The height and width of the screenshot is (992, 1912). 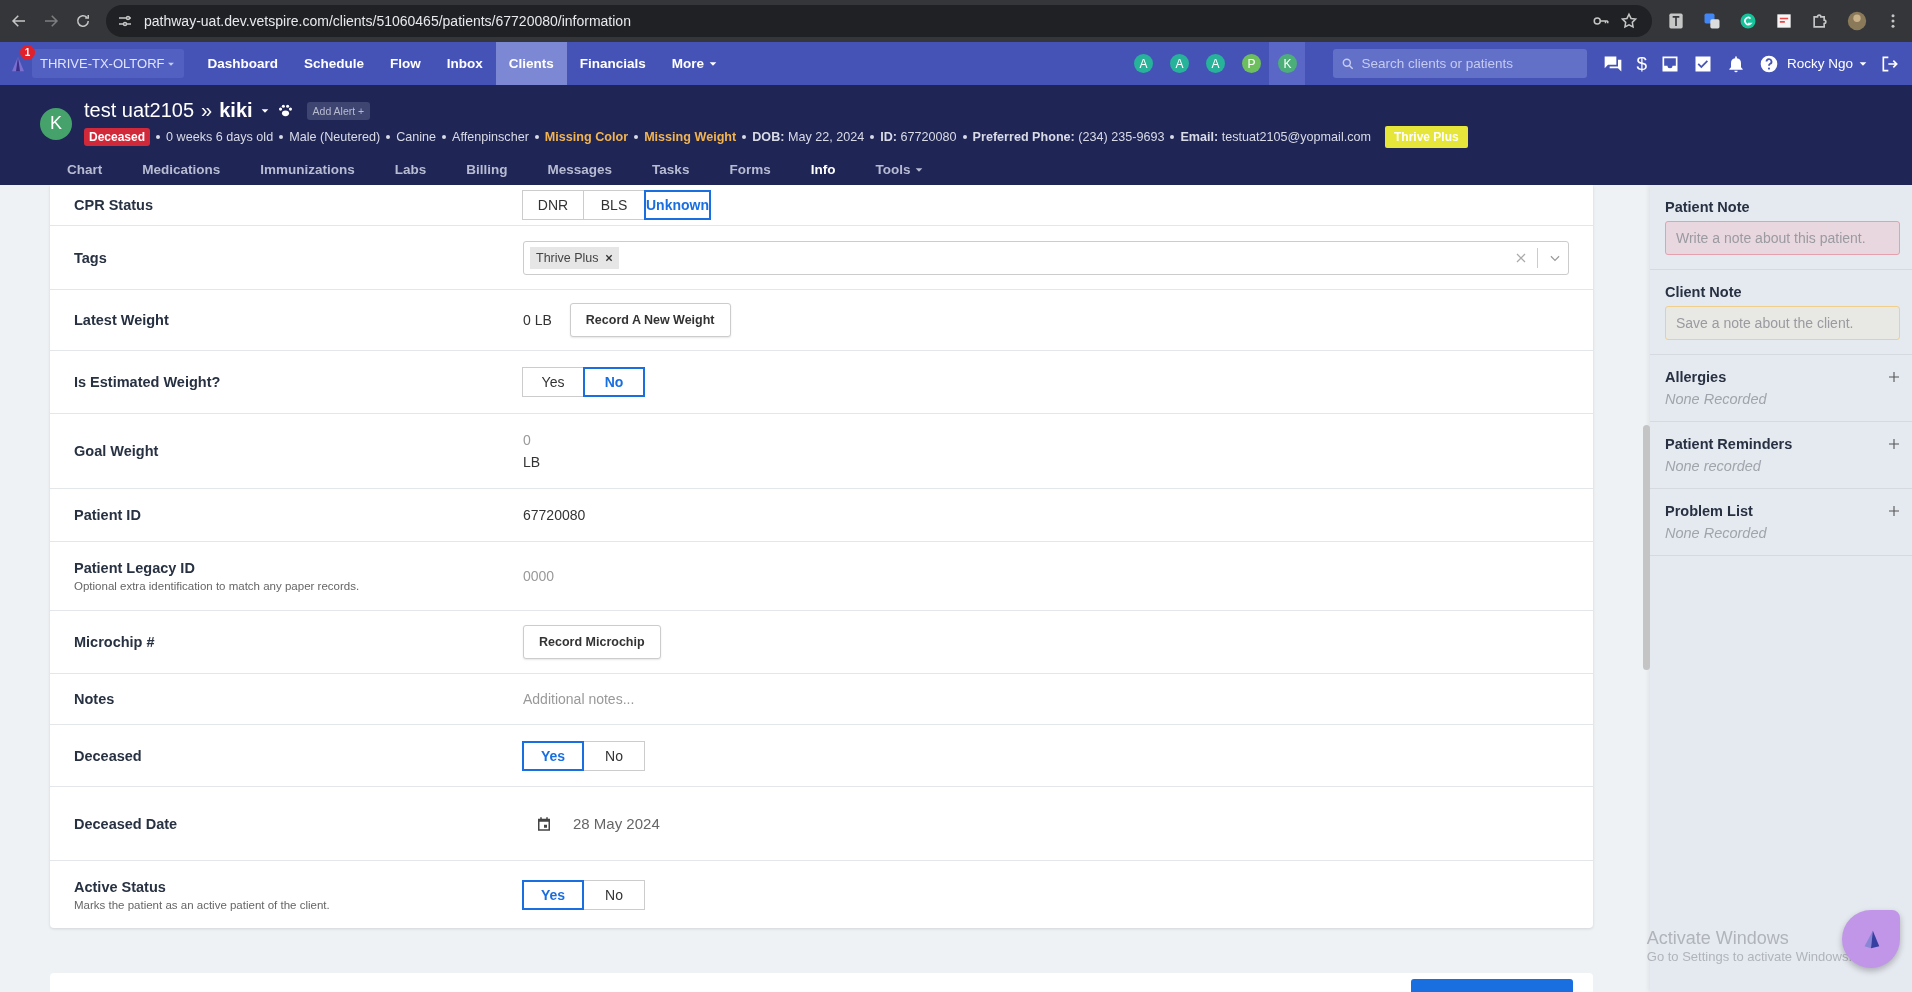 What do you see at coordinates (115, 642) in the screenshot?
I see `field-label: Microchip #` at bounding box center [115, 642].